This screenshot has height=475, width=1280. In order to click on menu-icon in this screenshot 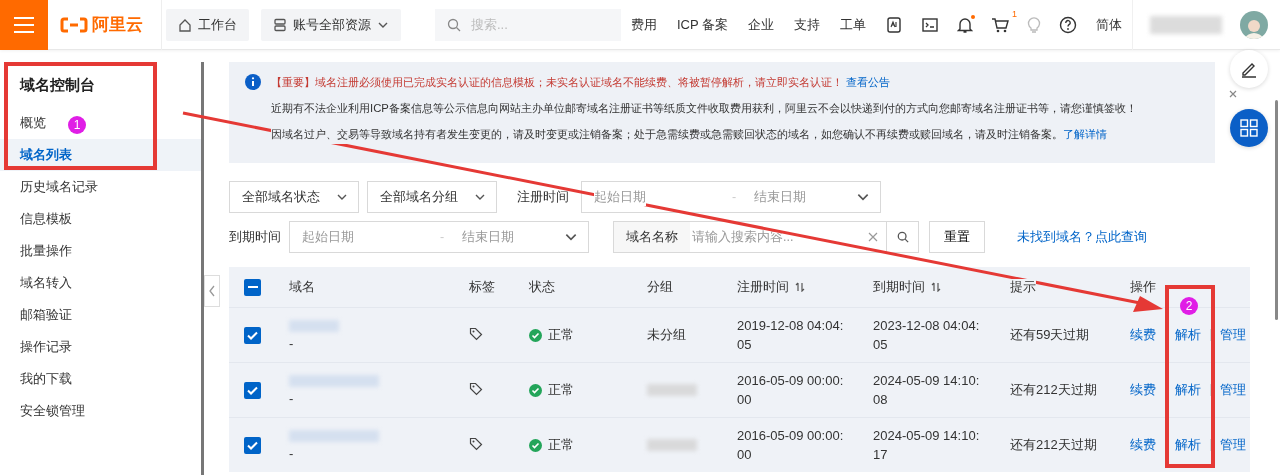, I will do `click(24, 24)`.